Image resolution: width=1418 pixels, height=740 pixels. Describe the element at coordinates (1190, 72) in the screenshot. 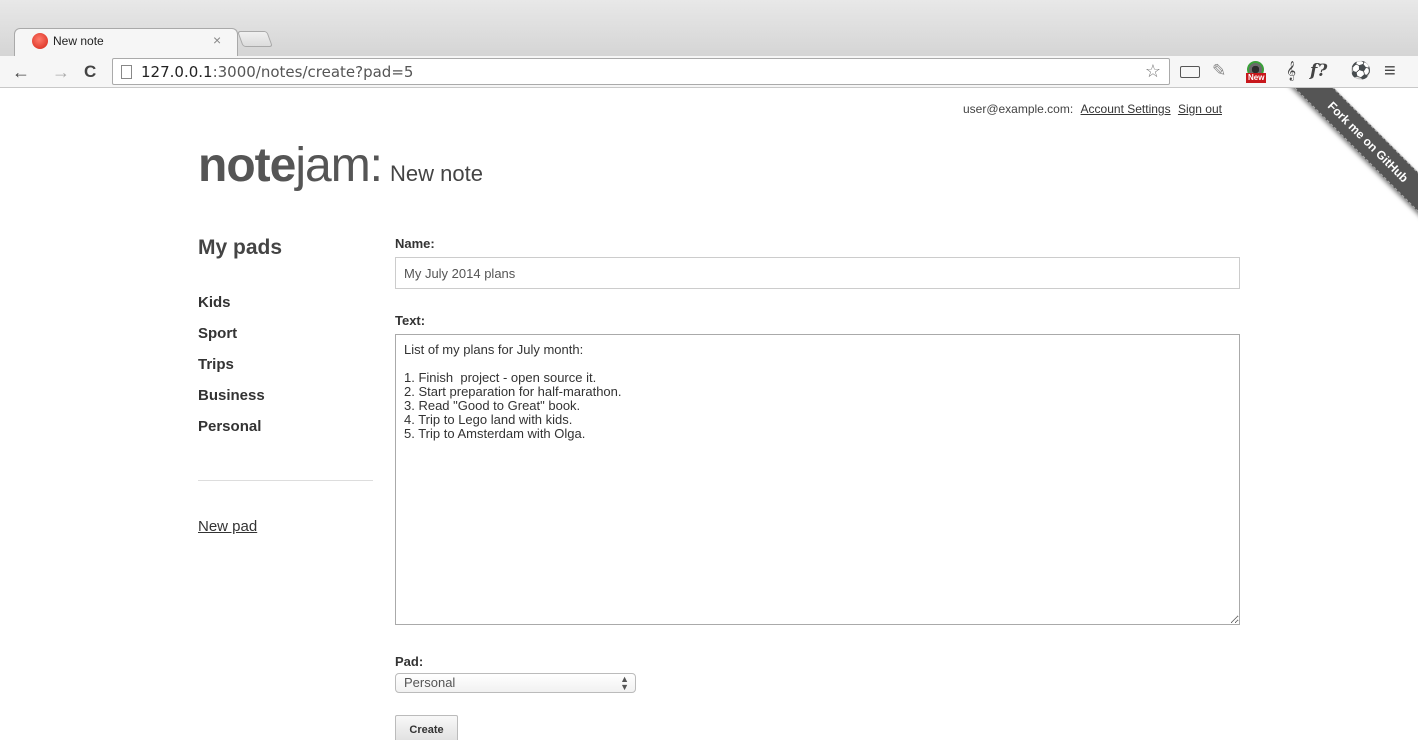

I see `cast-icon` at that location.